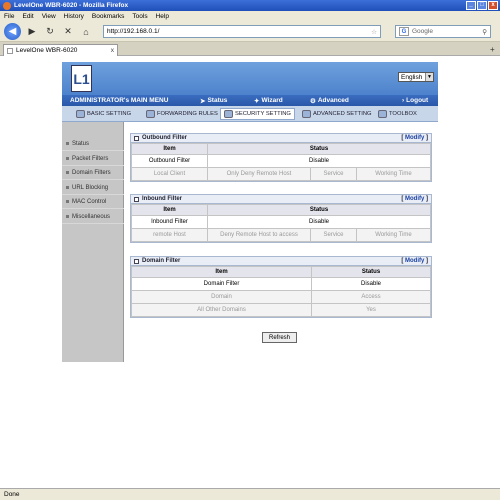 This screenshot has height=500, width=500. I want to click on new-tab-icon: +, so click(492, 49).